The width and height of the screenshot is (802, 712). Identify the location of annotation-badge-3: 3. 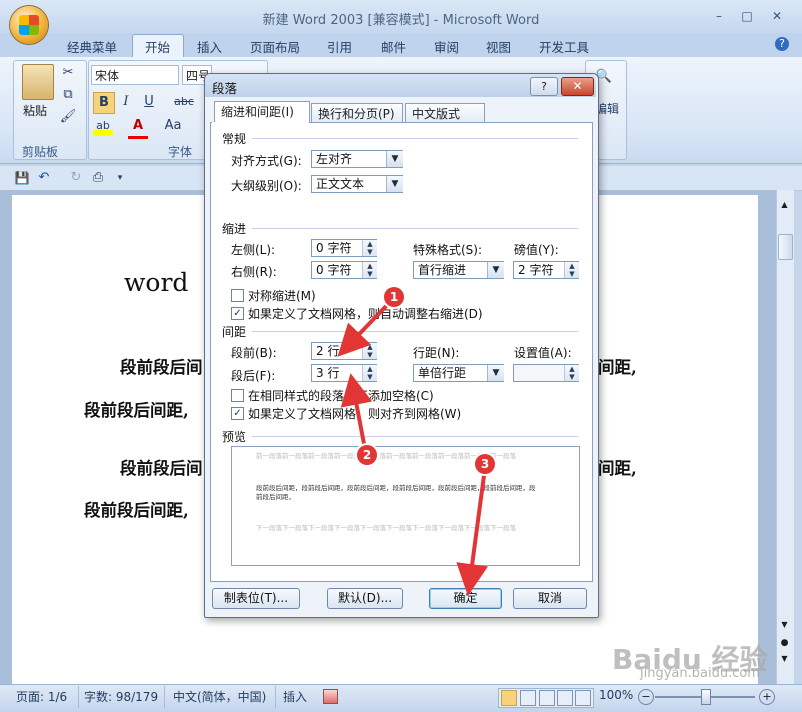
(485, 464).